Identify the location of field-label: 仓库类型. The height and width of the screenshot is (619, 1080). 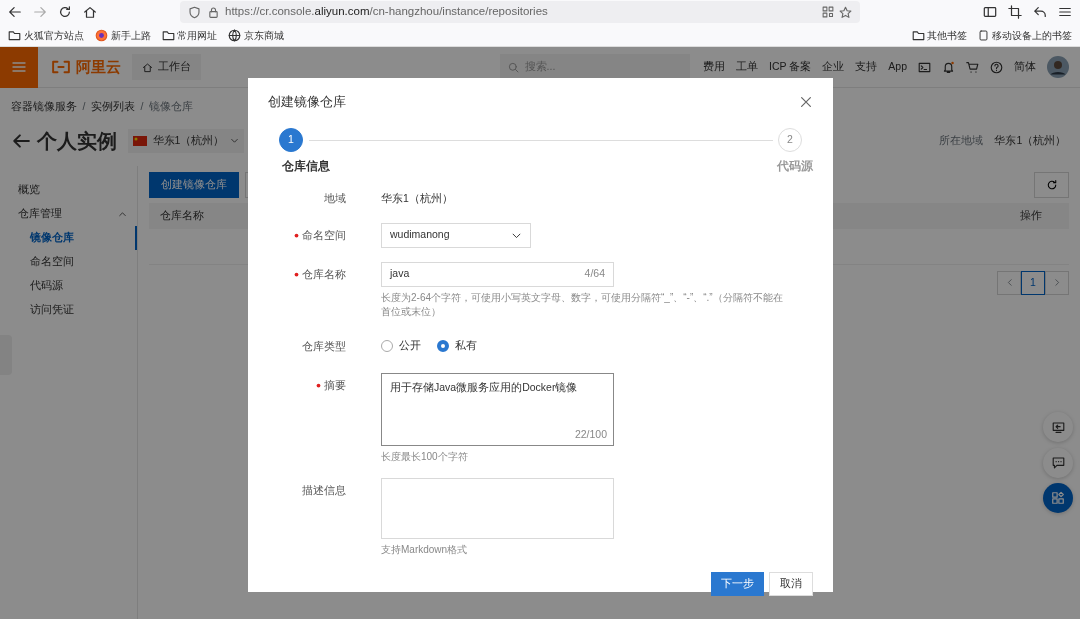
(324, 346).